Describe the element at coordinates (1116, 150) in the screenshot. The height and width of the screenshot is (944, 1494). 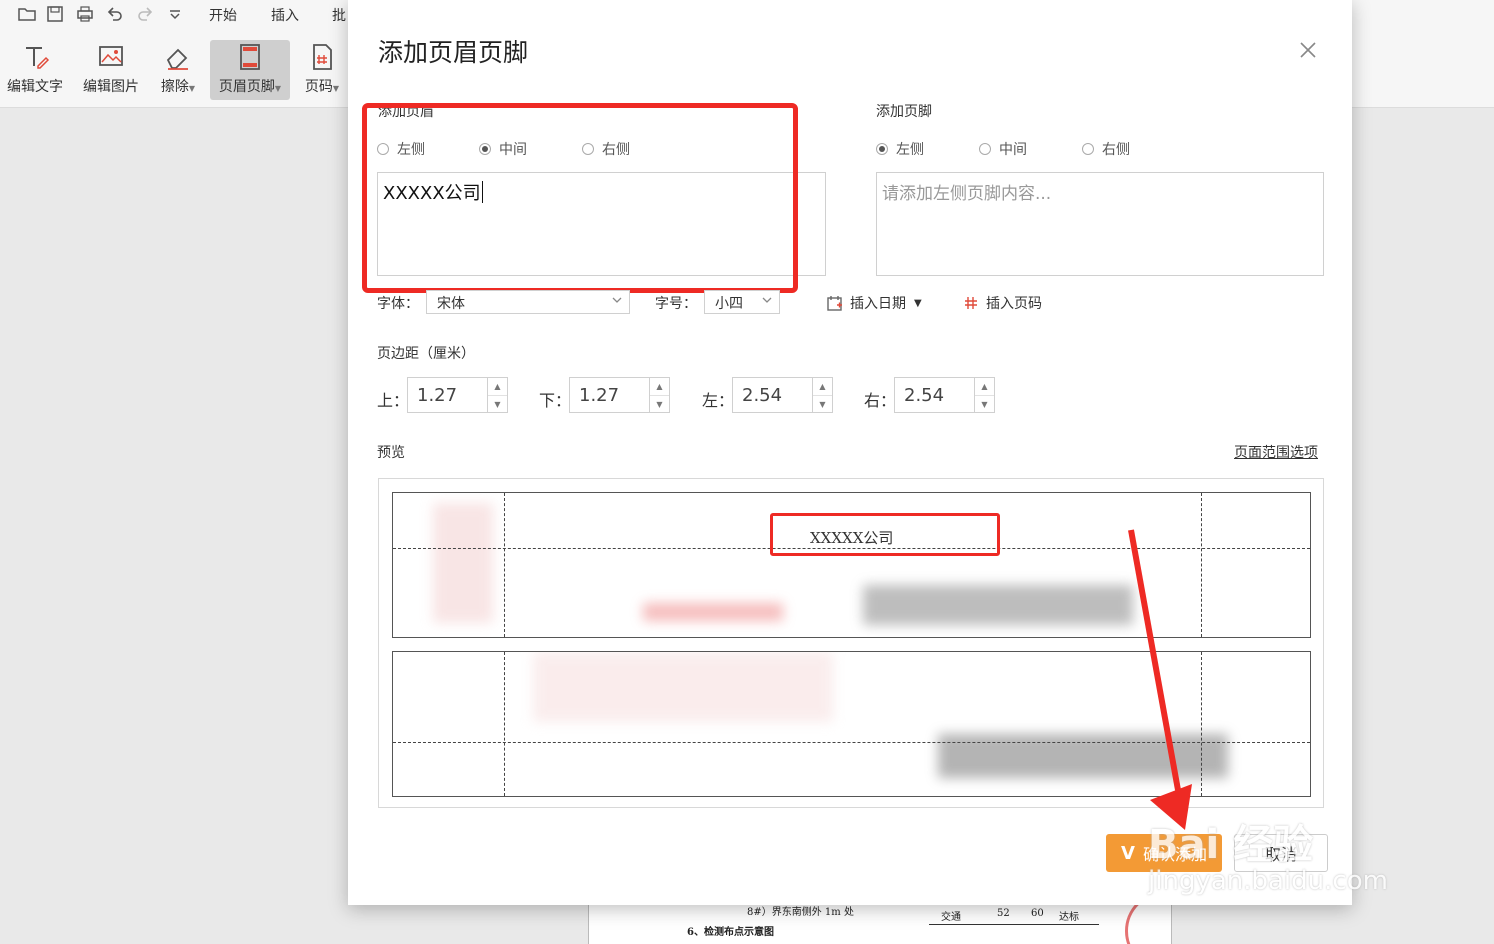
I see `radio-label: 右侧` at that location.